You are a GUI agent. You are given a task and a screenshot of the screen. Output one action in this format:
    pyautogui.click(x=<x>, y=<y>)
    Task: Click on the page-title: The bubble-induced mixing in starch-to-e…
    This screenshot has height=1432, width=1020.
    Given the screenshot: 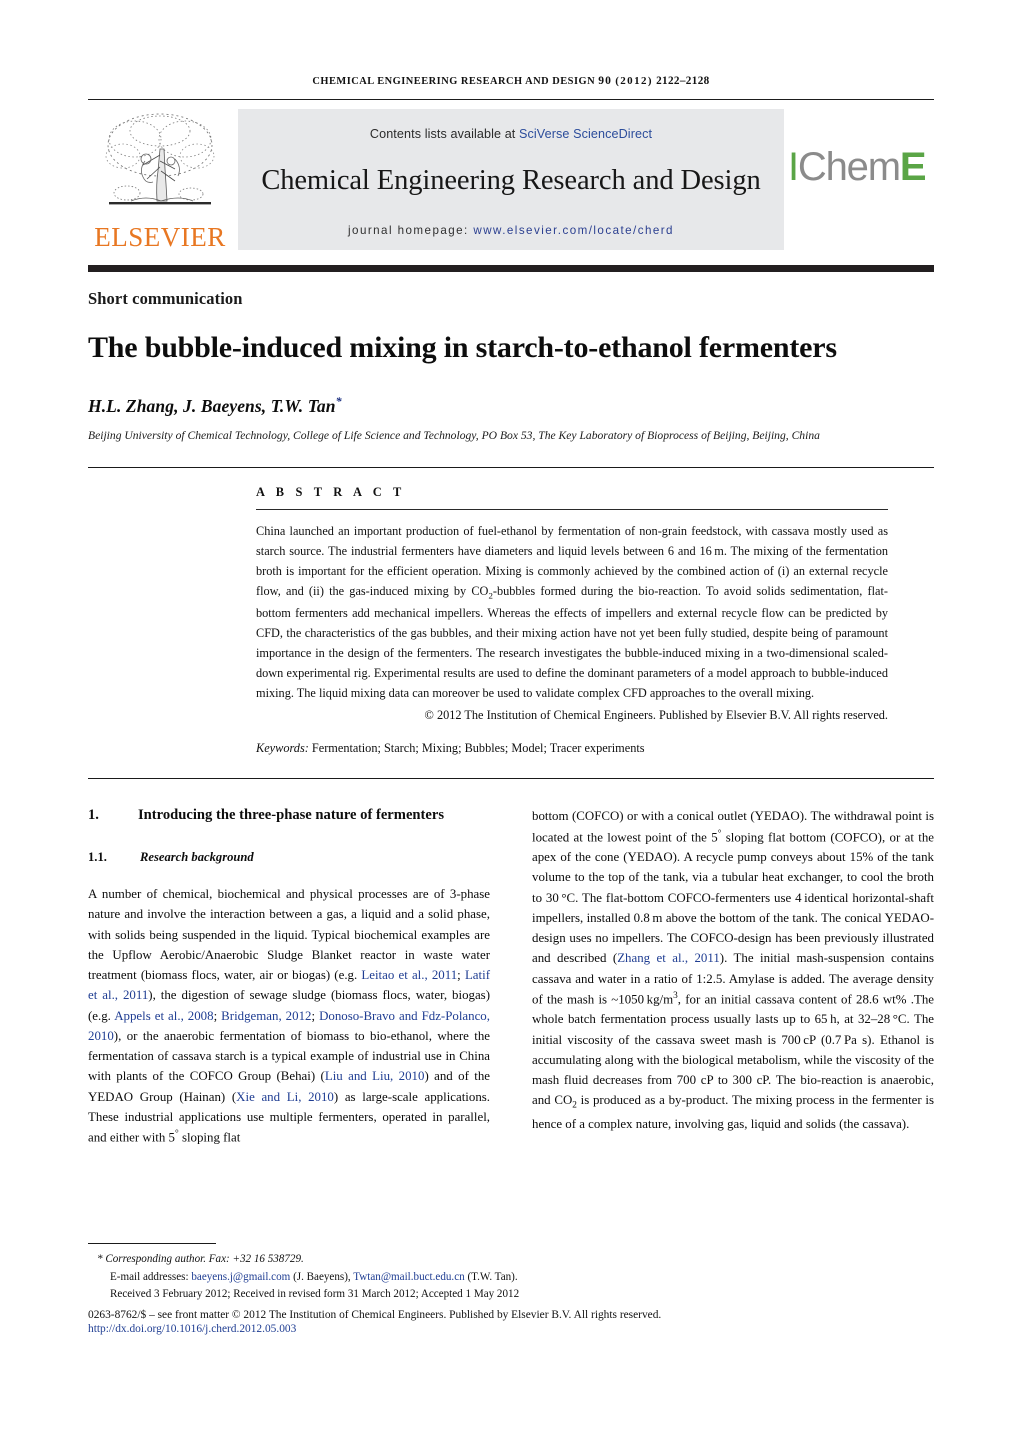 What is the action you would take?
    pyautogui.click(x=462, y=347)
    